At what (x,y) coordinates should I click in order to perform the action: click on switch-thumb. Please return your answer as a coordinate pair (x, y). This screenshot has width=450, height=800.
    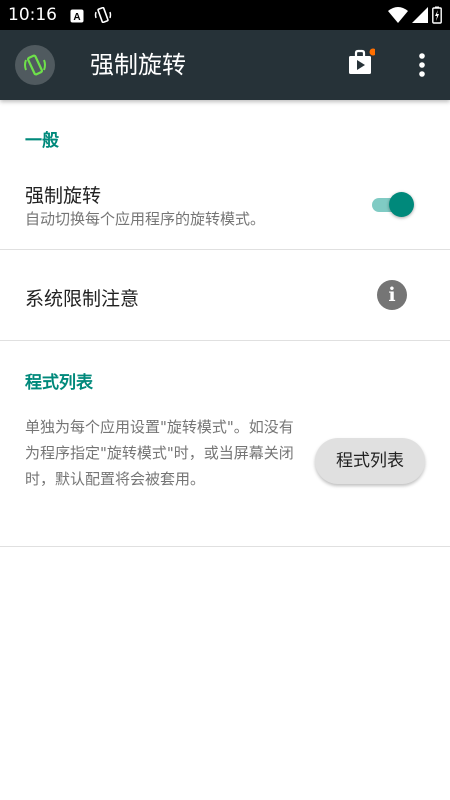
    Looking at the image, I should click on (401, 204).